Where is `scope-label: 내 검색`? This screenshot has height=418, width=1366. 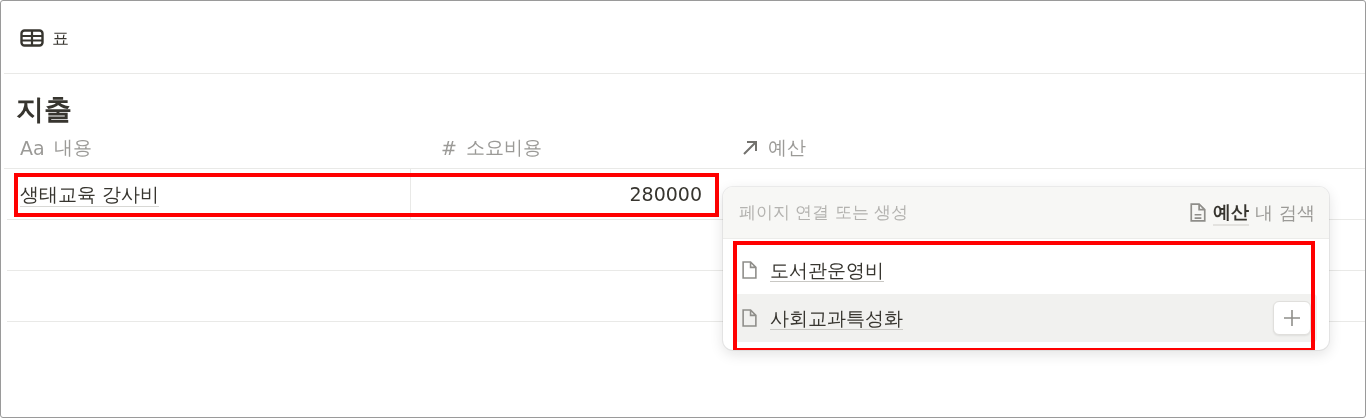
scope-label: 내 검색 is located at coordinates (1285, 212).